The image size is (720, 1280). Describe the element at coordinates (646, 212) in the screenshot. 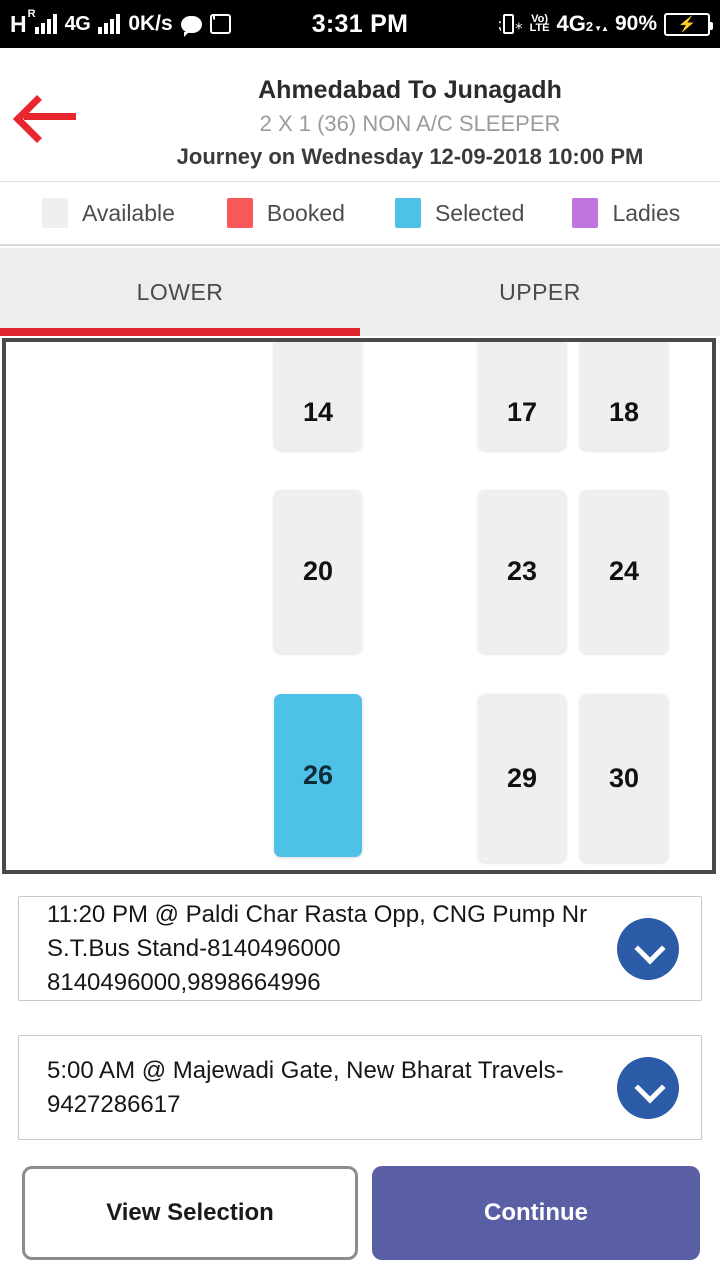

I see `legend-label-ladies: Ladies` at that location.